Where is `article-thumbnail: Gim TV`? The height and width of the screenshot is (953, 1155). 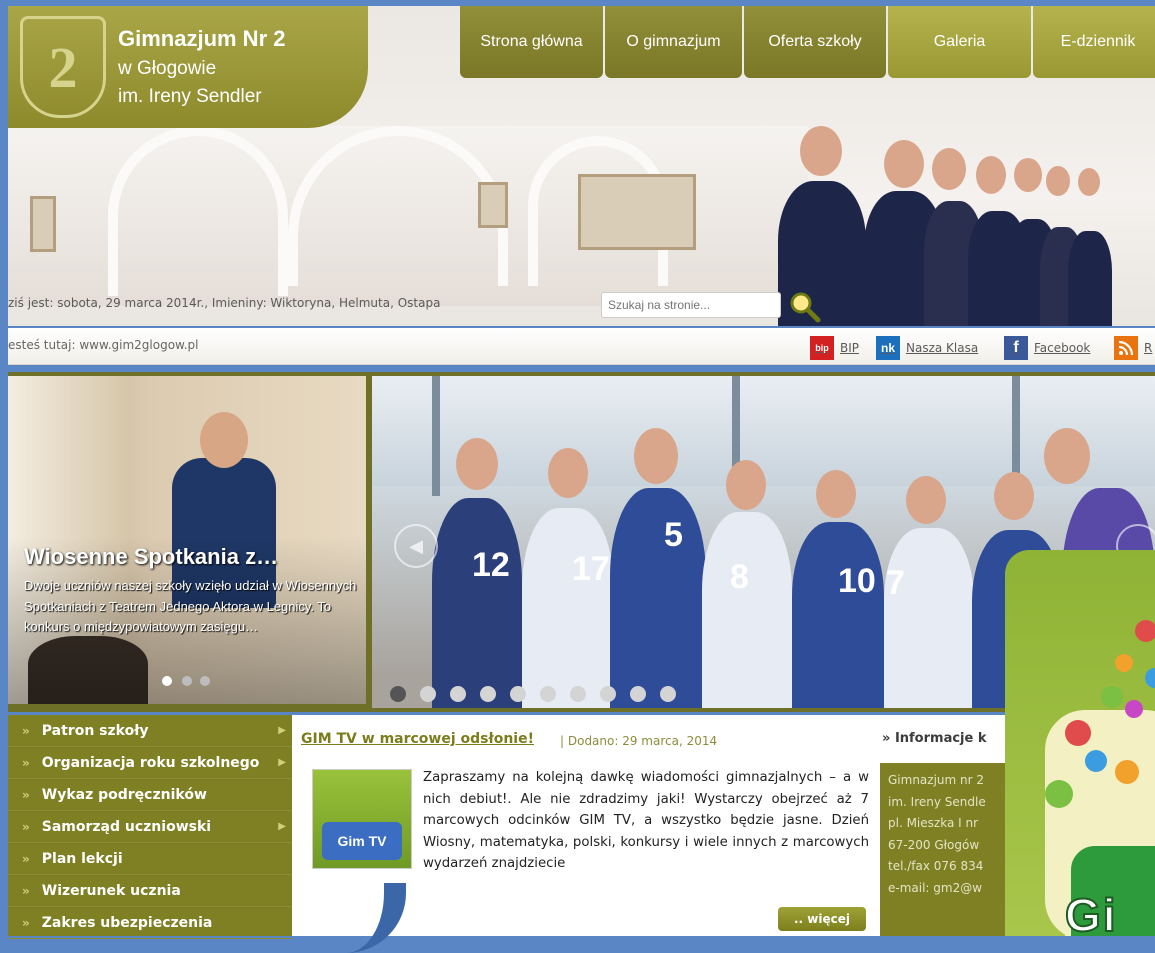
article-thumbnail: Gim TV is located at coordinates (362, 819).